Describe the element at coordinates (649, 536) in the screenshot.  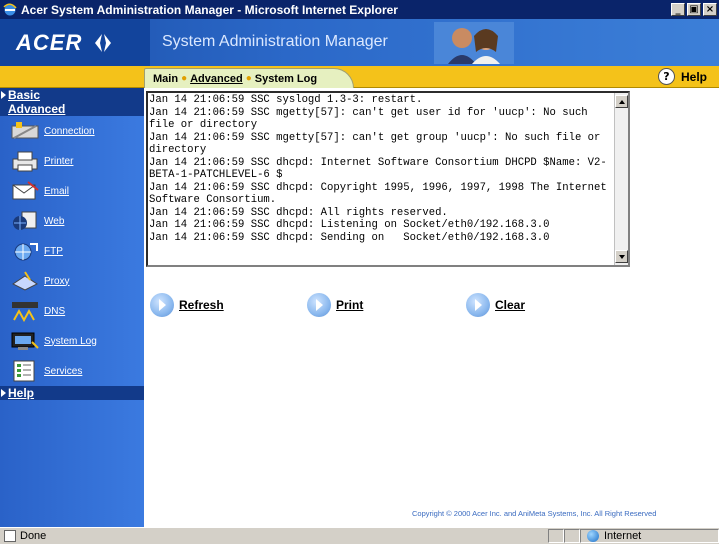
I see `security-zone: Internet` at that location.